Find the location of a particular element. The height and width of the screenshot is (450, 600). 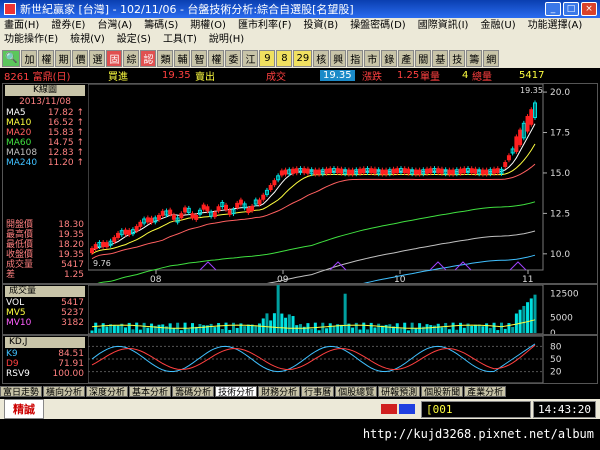

toolbar-button-20: 指 is located at coordinates (355, 58).